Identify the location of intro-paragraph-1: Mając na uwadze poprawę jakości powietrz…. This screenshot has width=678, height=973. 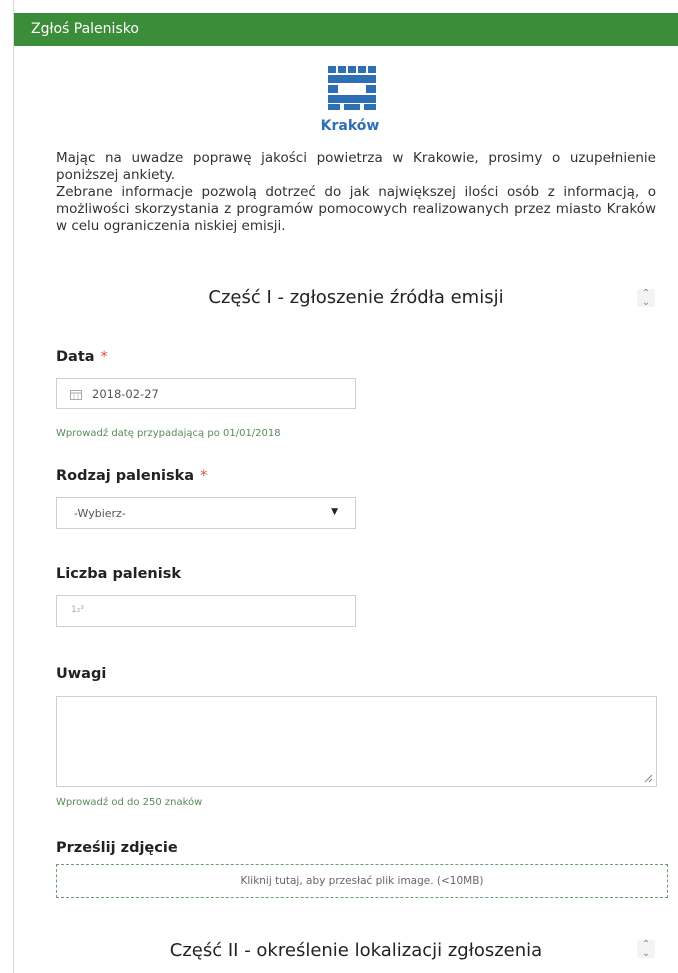
(356, 166).